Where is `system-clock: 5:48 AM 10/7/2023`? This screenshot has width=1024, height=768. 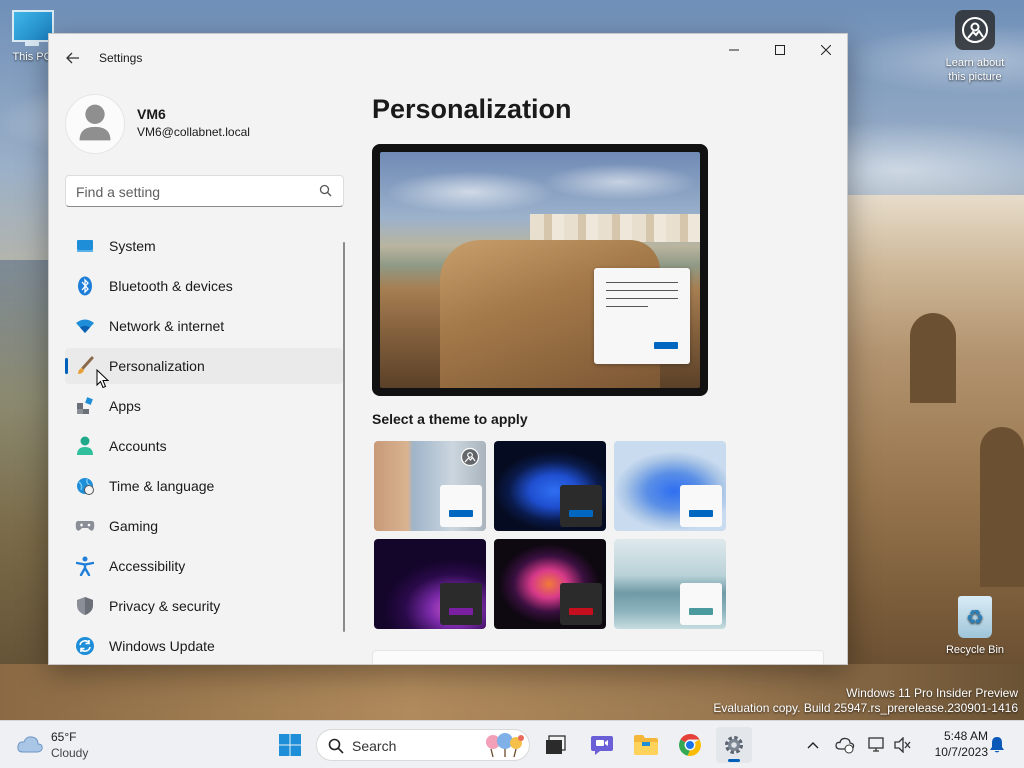 system-clock: 5:48 AM 10/7/2023 is located at coordinates (953, 744).